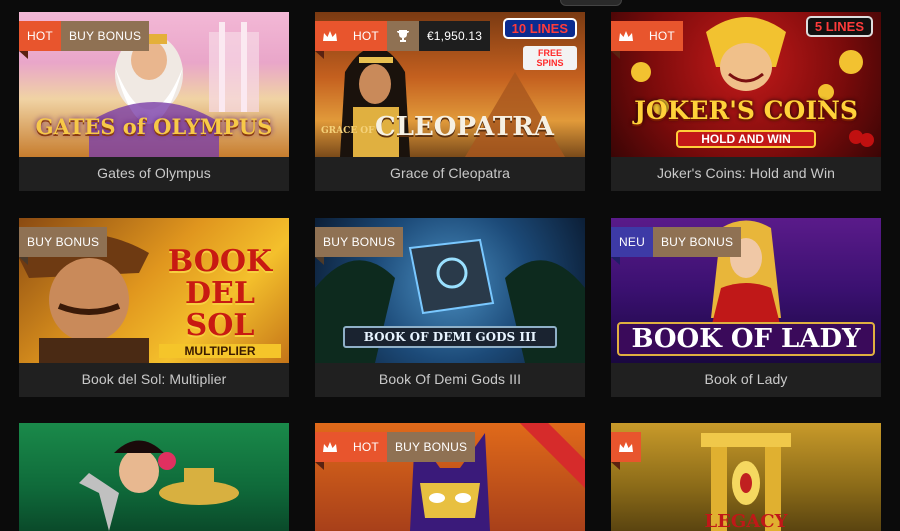 This screenshot has height=531, width=900. What do you see at coordinates (154, 380) in the screenshot?
I see `game-title: Book del Sol: Multiplier` at bounding box center [154, 380].